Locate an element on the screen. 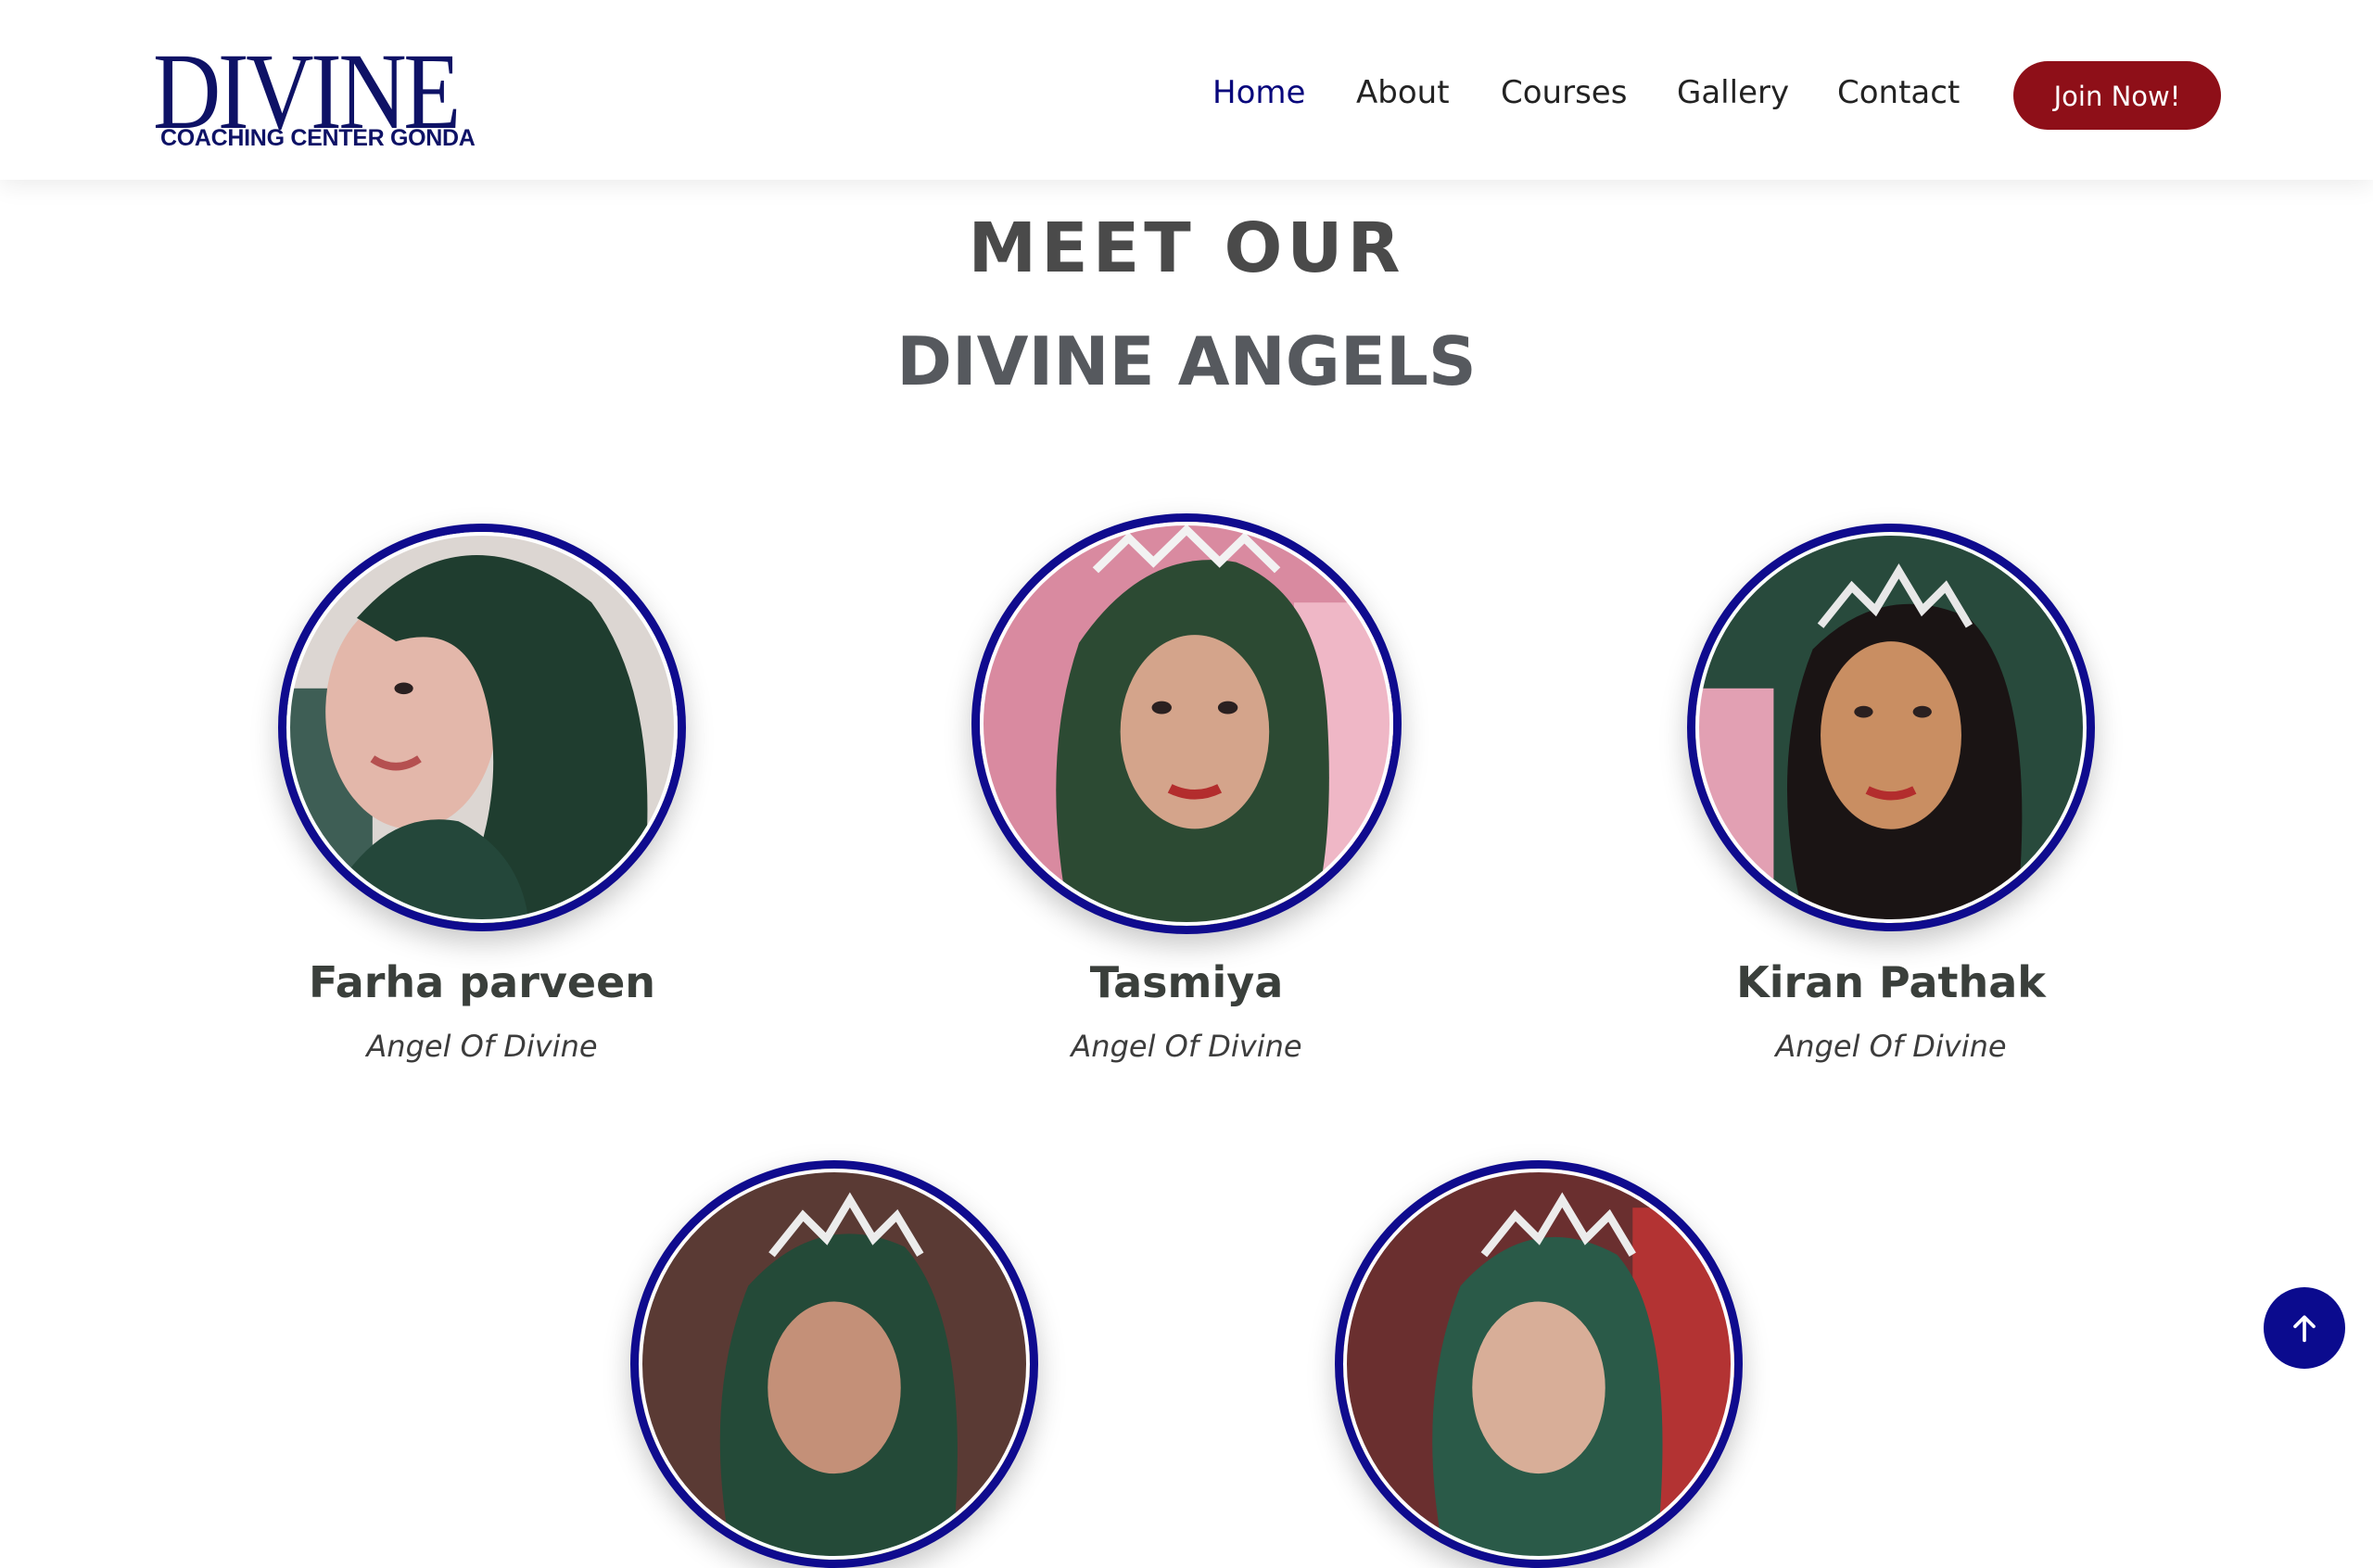  section-title-line2: DIVINE ANGELS is located at coordinates (1186, 361).